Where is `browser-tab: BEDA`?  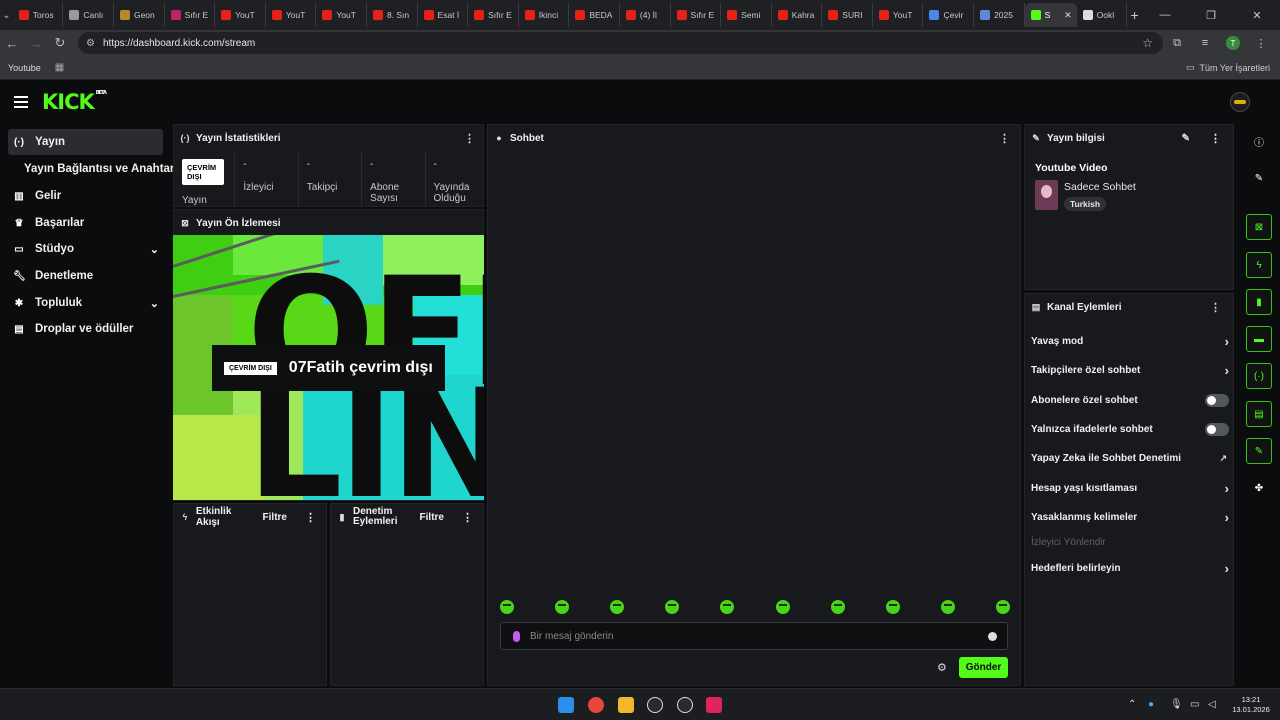 browser-tab: BEDA is located at coordinates (594, 15).